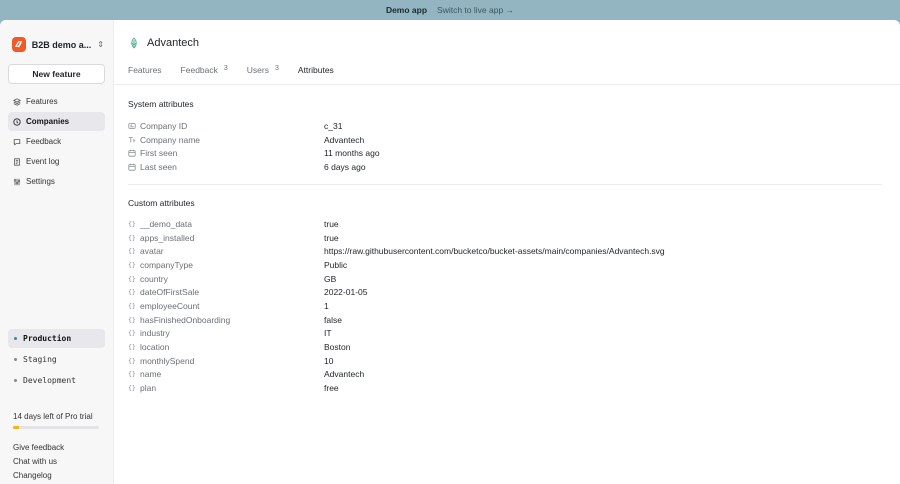  What do you see at coordinates (352, 153) in the screenshot?
I see `attribute-value: 11 months ago` at bounding box center [352, 153].